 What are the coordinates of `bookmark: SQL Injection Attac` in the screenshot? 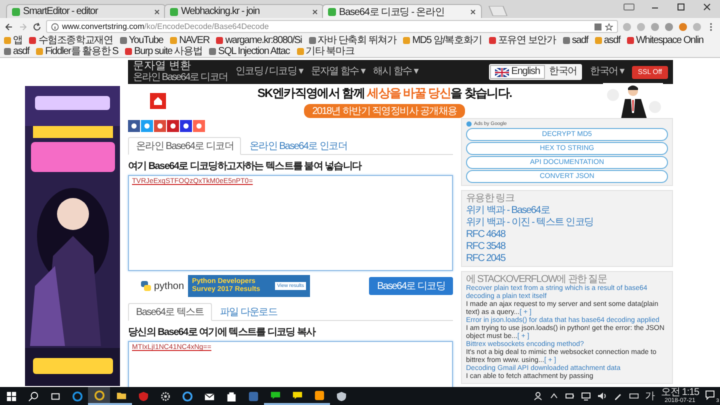 It's located at (249, 51).